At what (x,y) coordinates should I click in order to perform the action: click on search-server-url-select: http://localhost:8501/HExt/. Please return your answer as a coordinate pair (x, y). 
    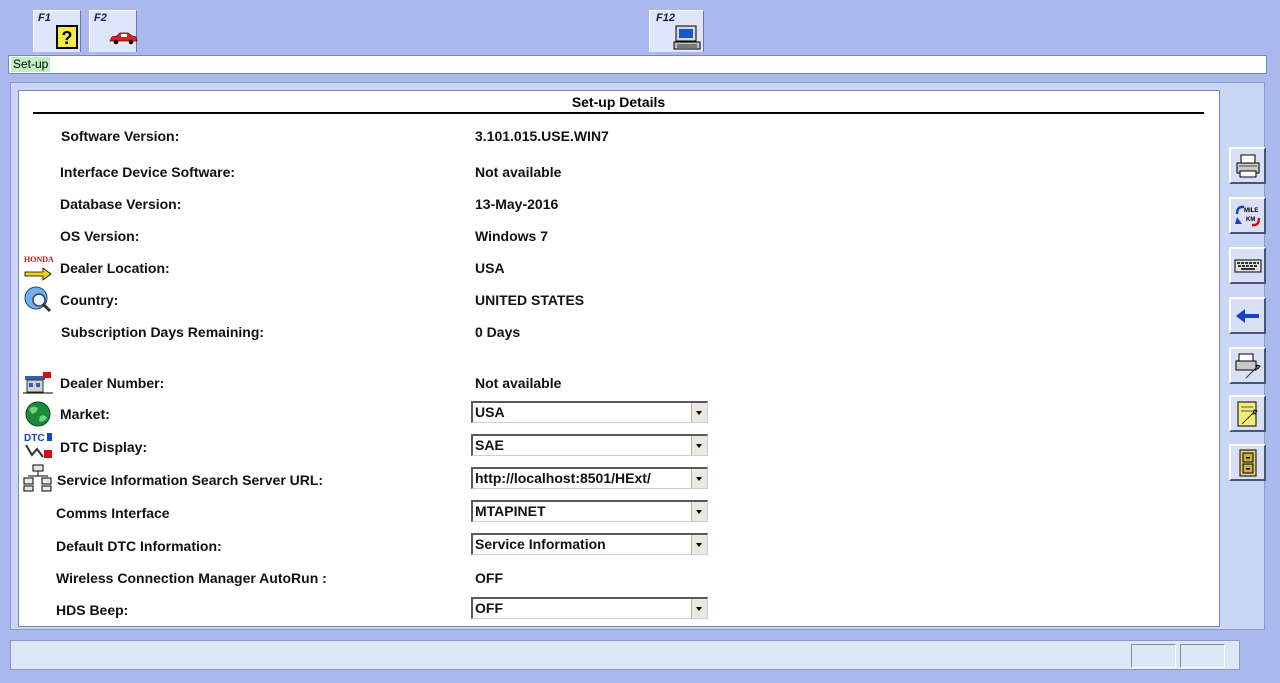
    Looking at the image, I should click on (589, 478).